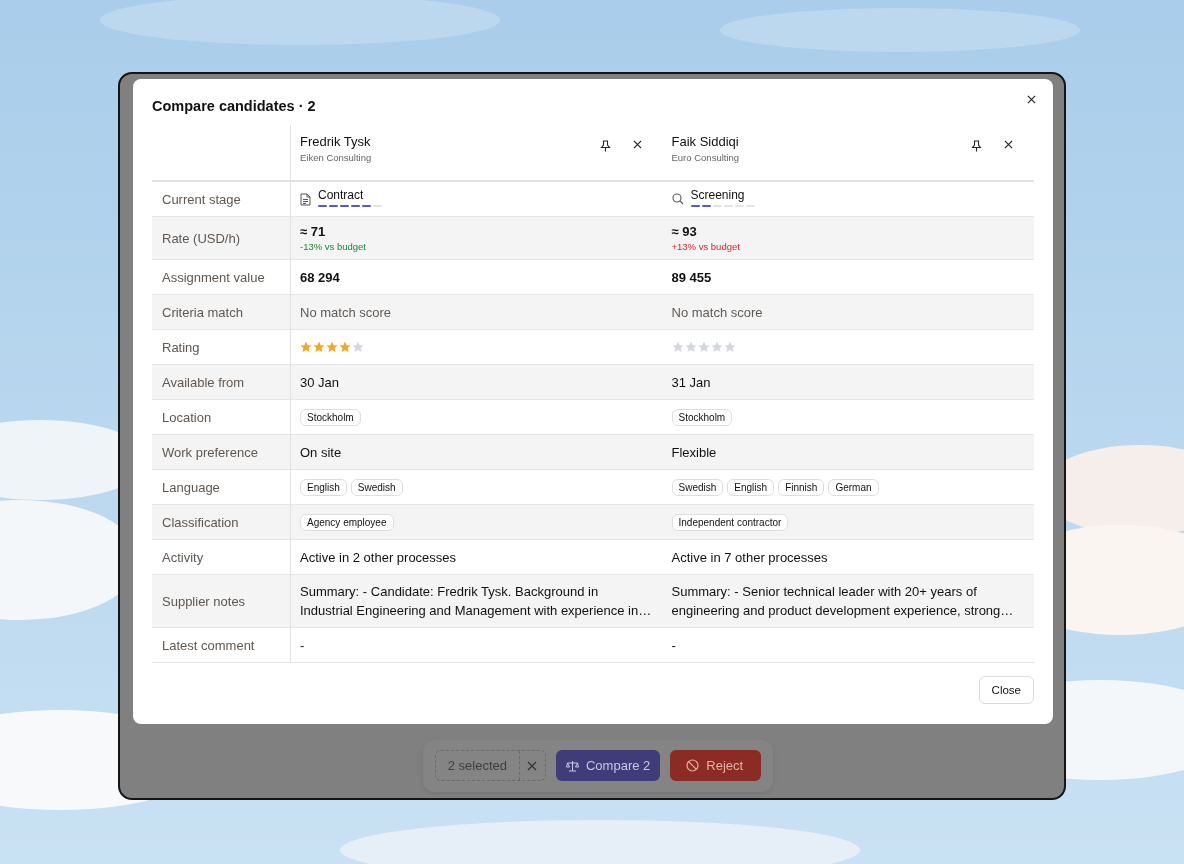 Image resolution: width=1184 pixels, height=864 pixels. I want to click on tag: Agency employee, so click(347, 522).